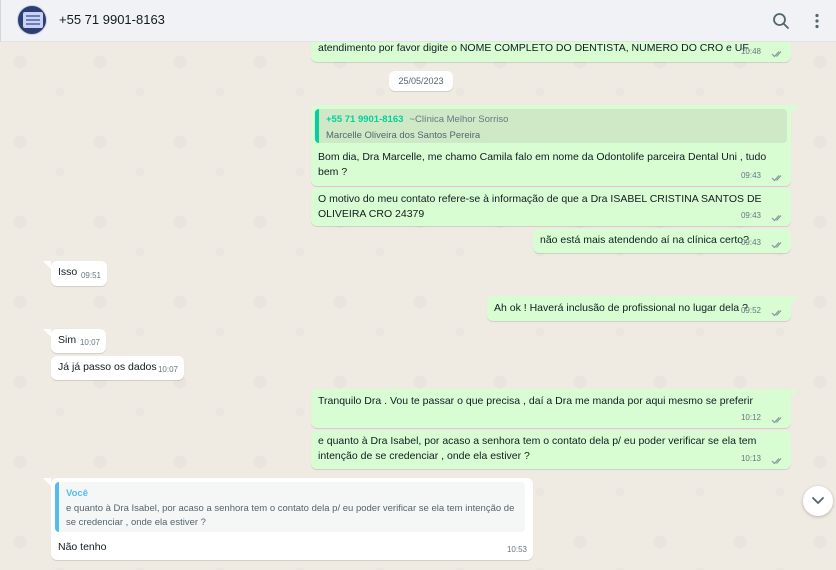  Describe the element at coordinates (371, 214) in the screenshot. I see `message-text: OLIVEIRA CRO 24379` at that location.